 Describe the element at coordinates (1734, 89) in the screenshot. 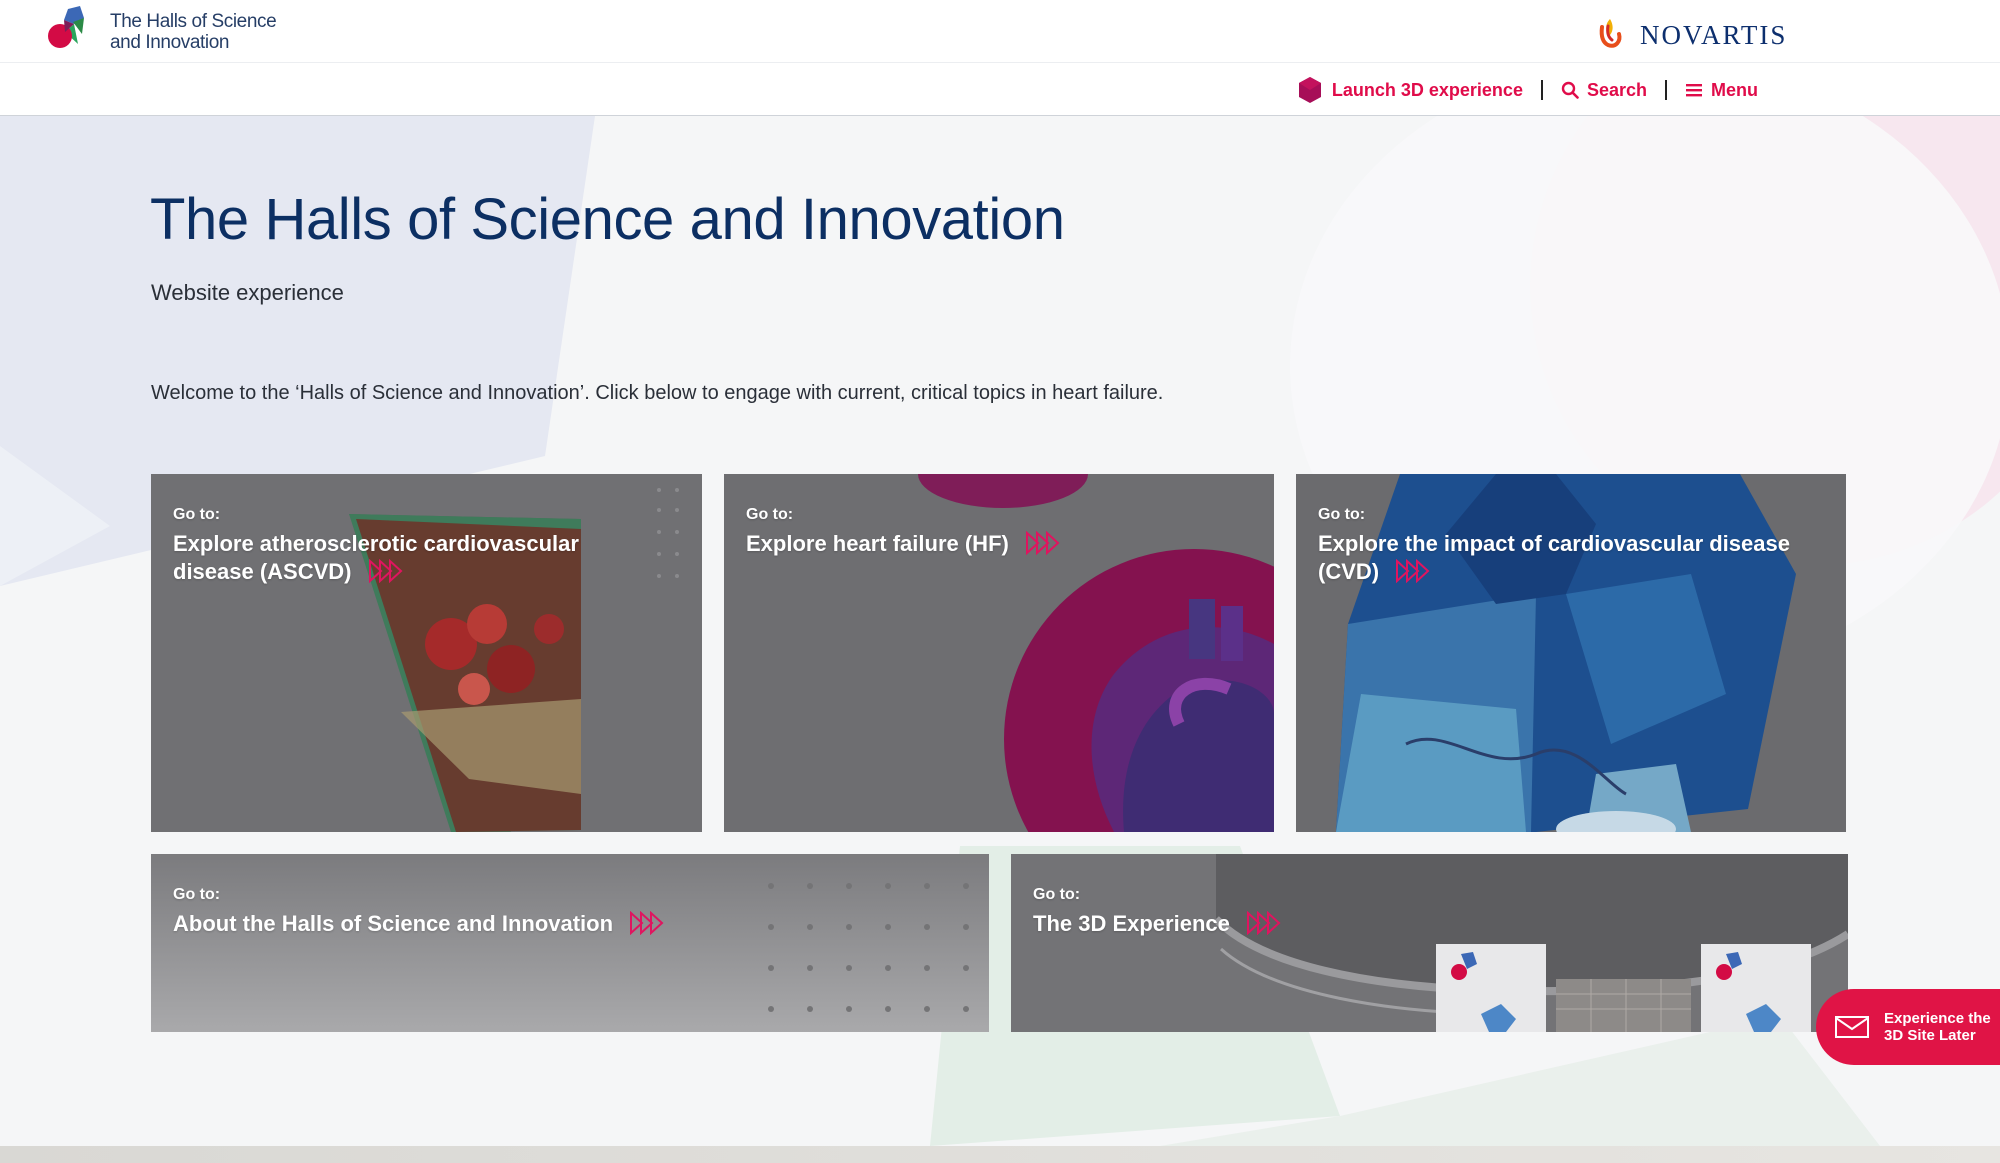

I see `menu-label: Menu` at that location.